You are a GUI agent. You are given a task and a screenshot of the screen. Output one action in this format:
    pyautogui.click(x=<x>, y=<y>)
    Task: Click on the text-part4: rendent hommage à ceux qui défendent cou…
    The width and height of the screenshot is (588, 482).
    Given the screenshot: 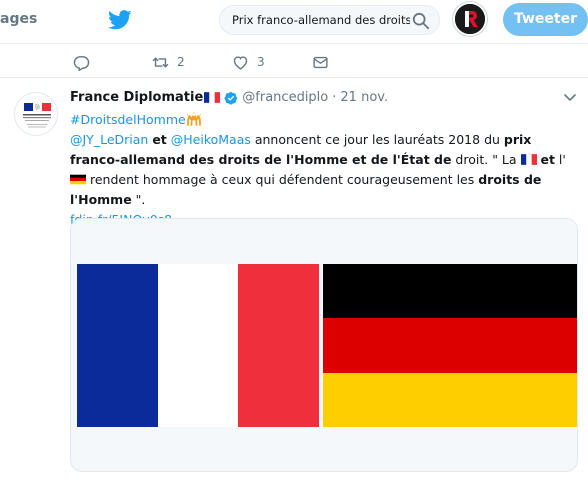 What is the action you would take?
    pyautogui.click(x=282, y=179)
    